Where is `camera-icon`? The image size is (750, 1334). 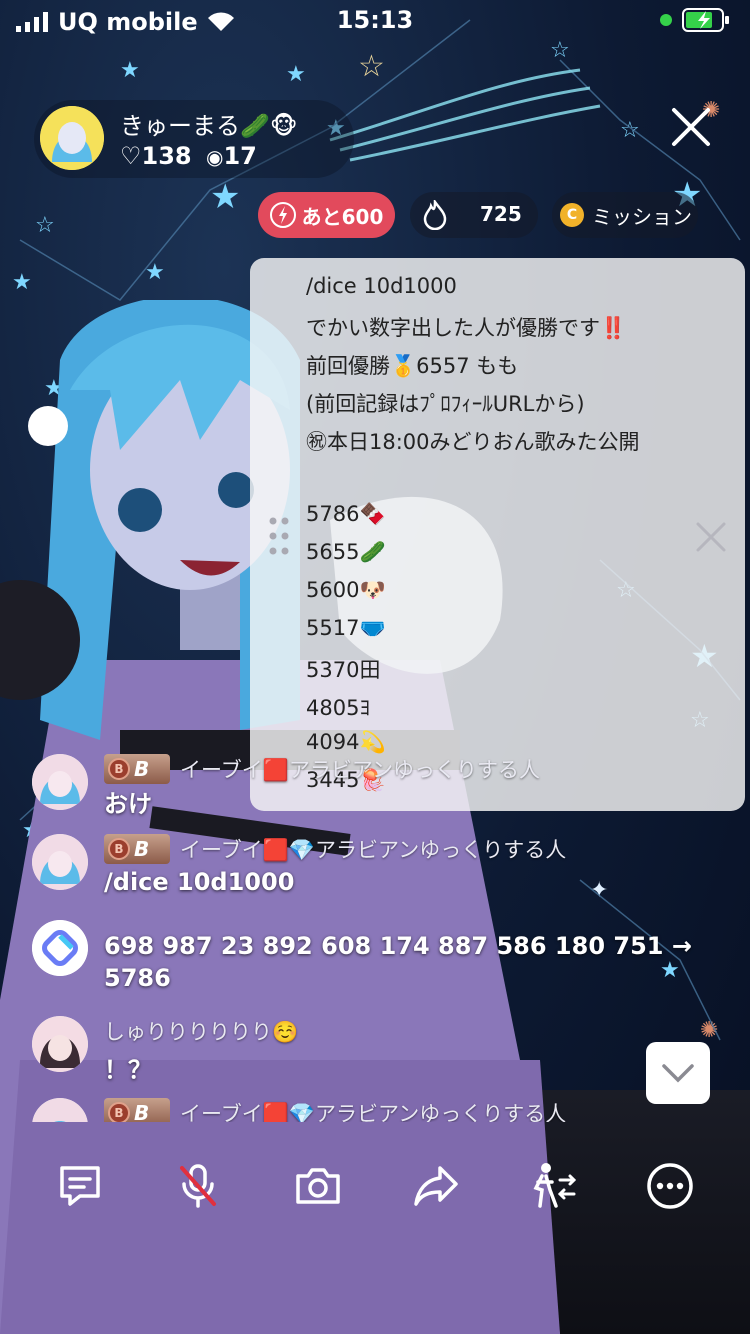 camera-icon is located at coordinates (318, 1186).